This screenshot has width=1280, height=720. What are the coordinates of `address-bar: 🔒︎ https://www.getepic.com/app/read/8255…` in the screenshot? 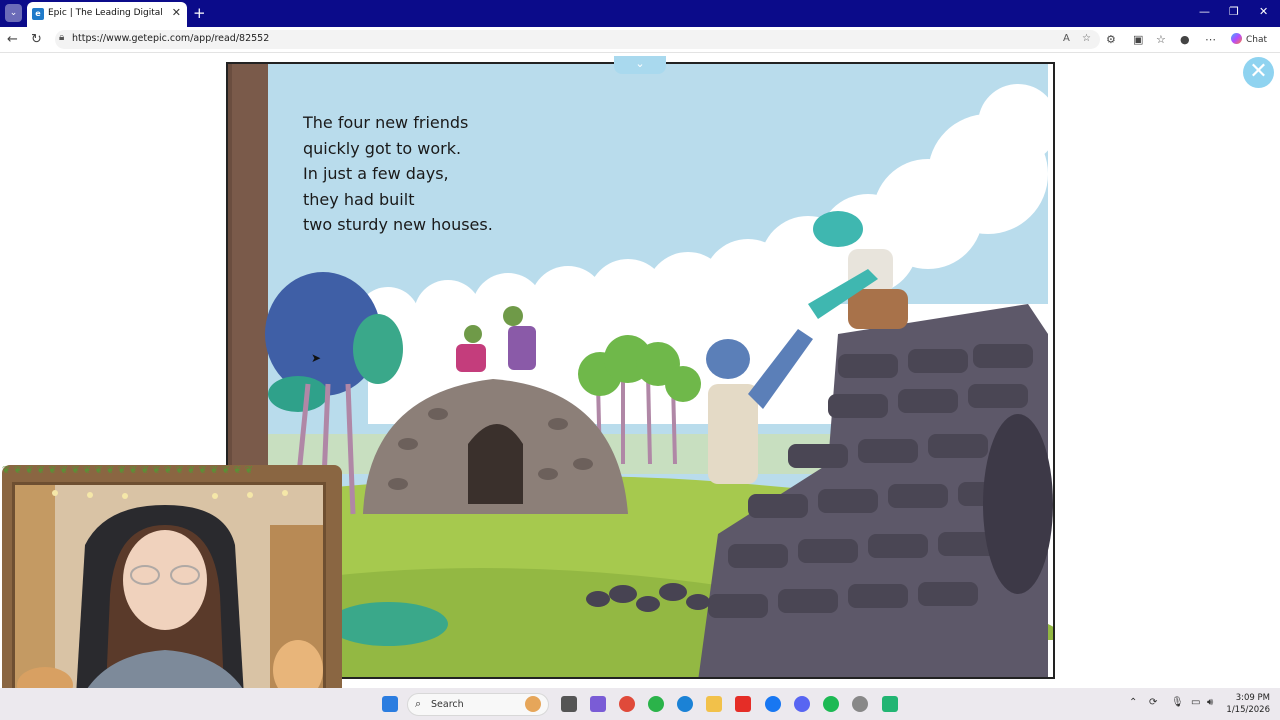 It's located at (577, 39).